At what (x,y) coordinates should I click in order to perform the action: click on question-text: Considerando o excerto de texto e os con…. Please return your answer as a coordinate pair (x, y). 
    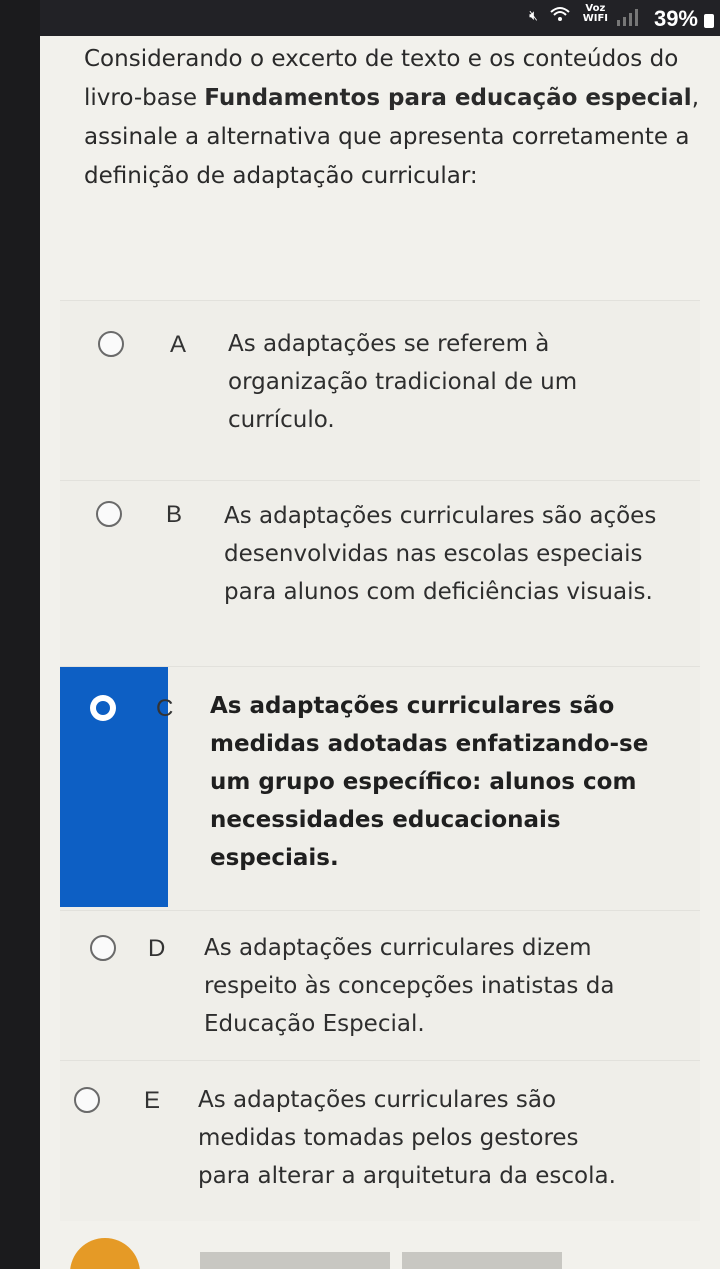
    Looking at the image, I should click on (399, 118).